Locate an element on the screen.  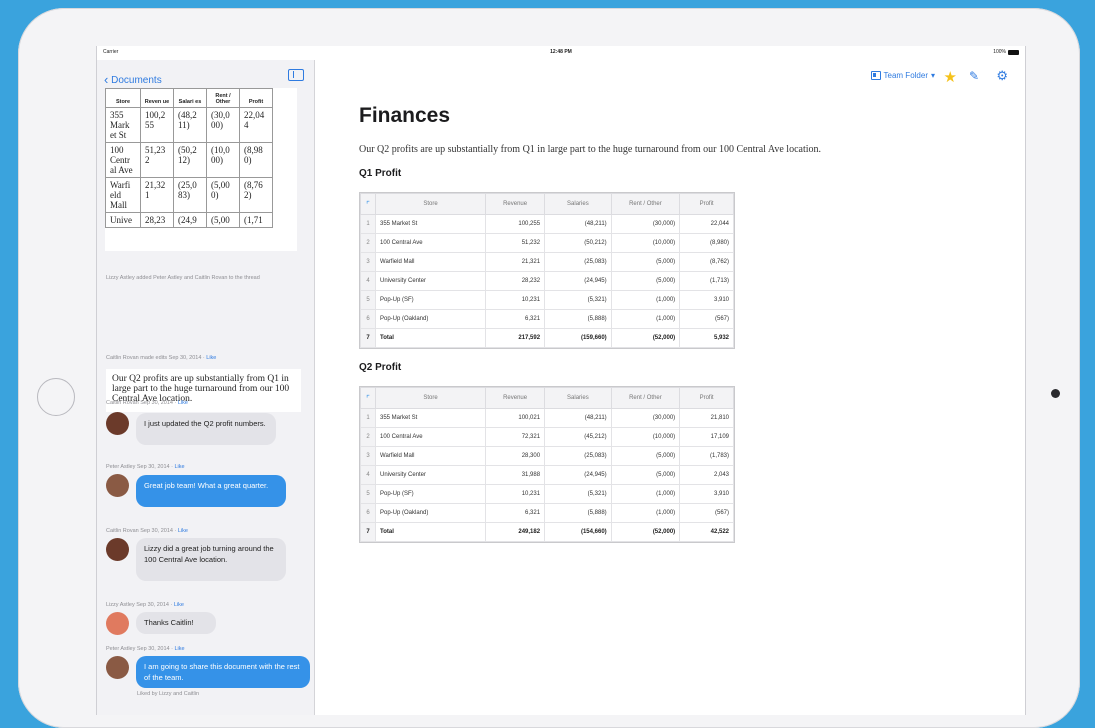
table-cell: (52,000) is located at coordinates (645, 338).